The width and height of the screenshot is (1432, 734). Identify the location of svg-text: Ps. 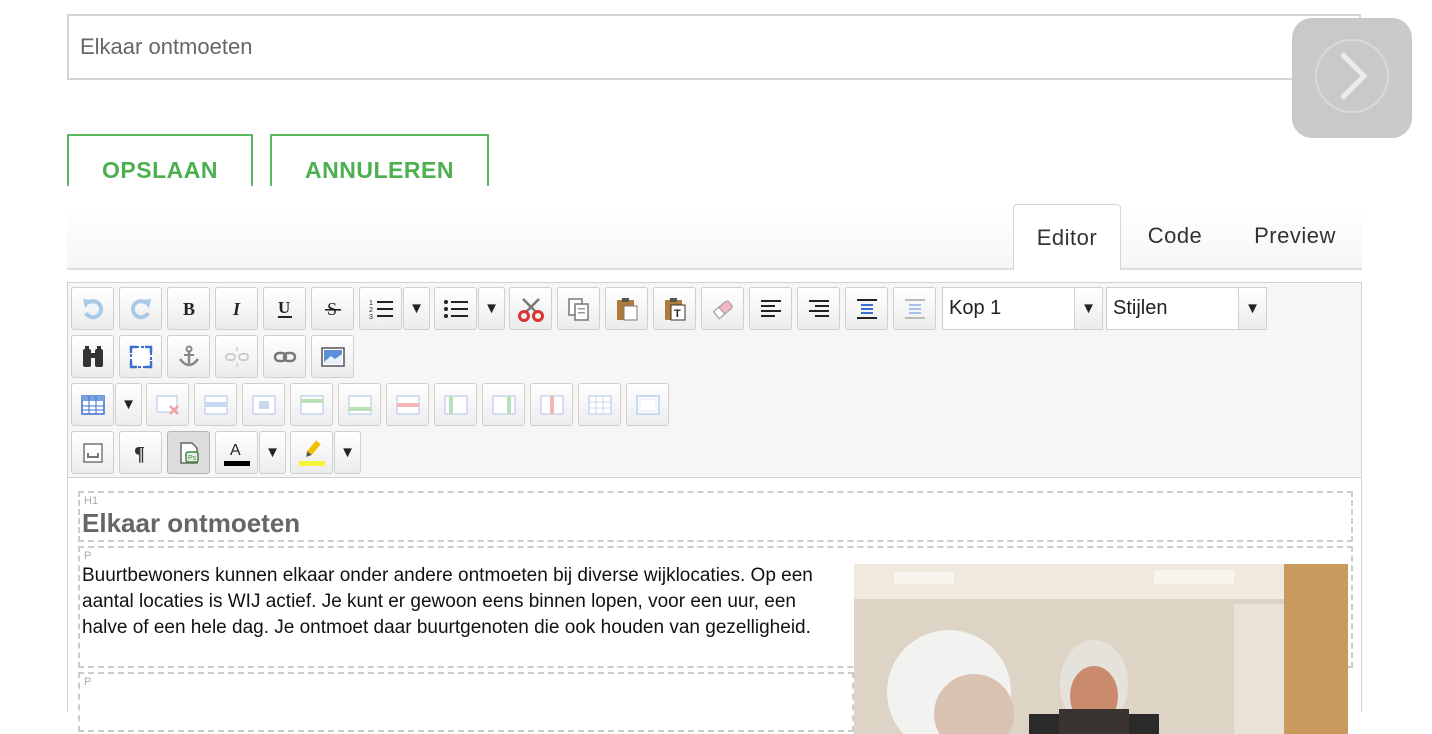
(192, 458).